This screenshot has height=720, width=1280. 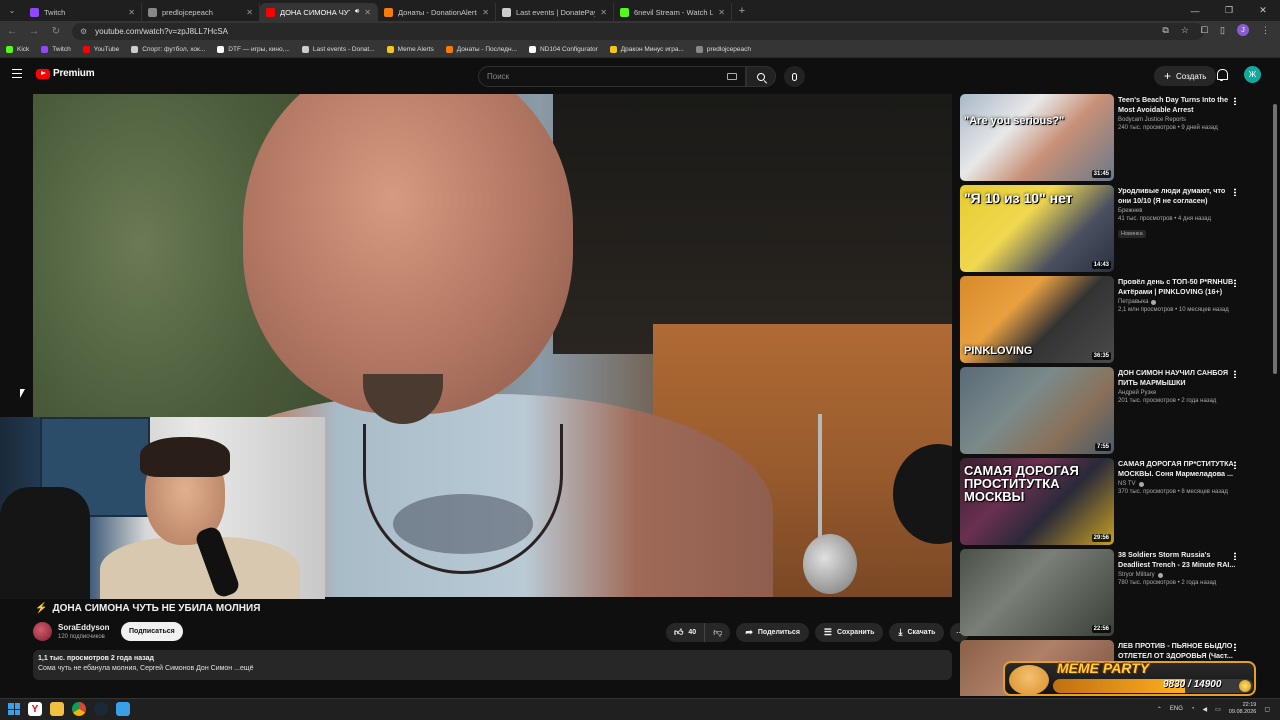 I want to click on share-button: ➦ Поделиться, so click(x=772, y=632).